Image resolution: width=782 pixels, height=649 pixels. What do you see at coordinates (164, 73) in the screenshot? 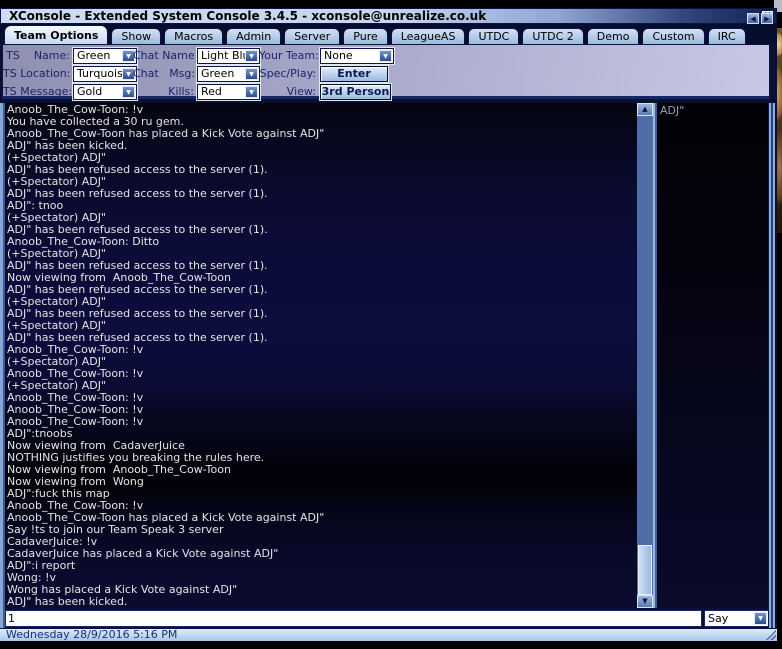
I see `chat-msg-label: Chat Msg:` at bounding box center [164, 73].